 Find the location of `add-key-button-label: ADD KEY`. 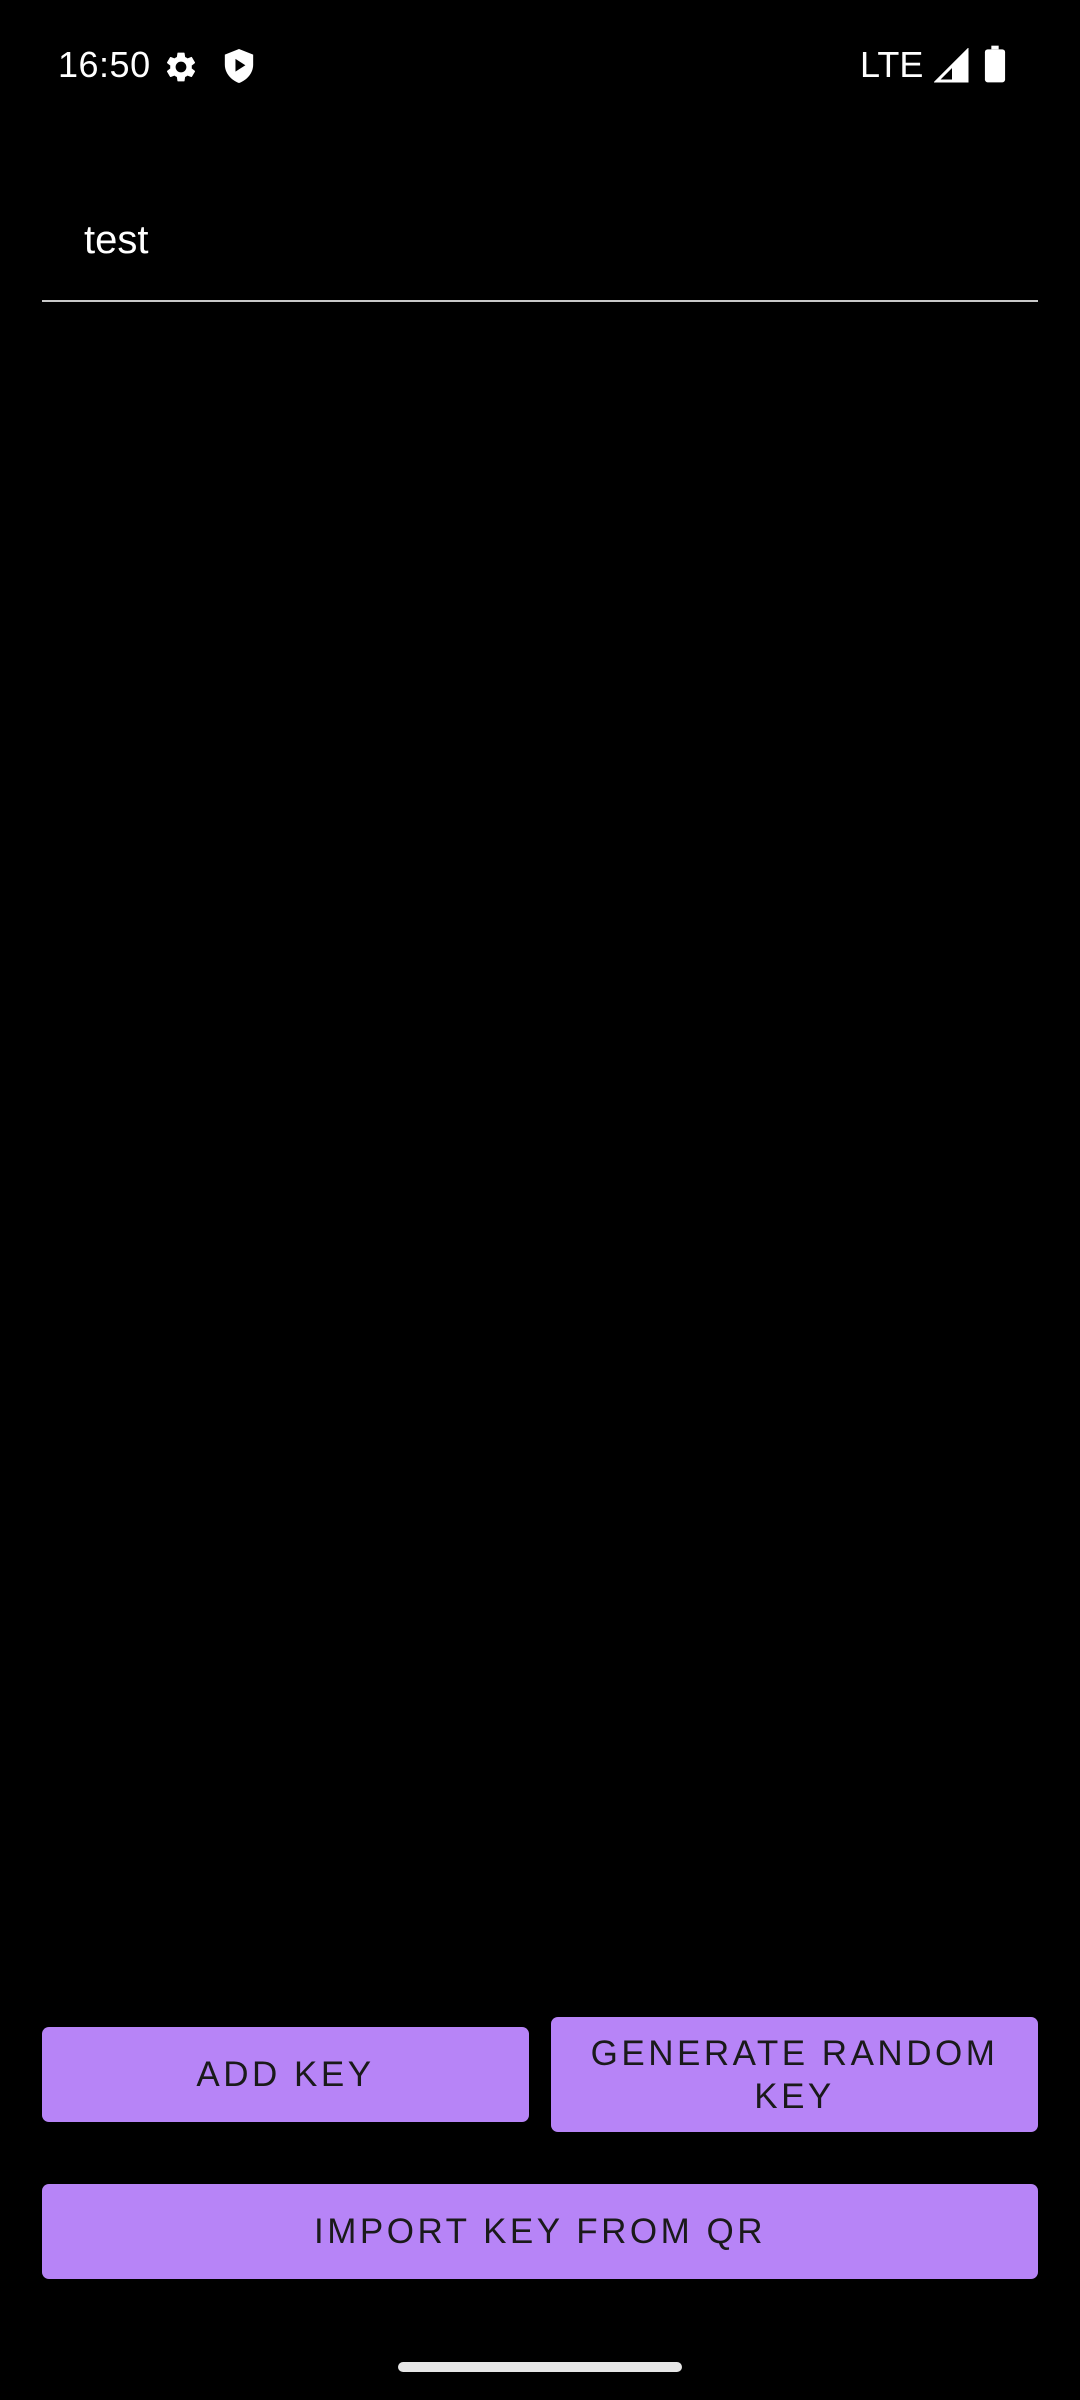

add-key-button-label: ADD KEY is located at coordinates (285, 2074).